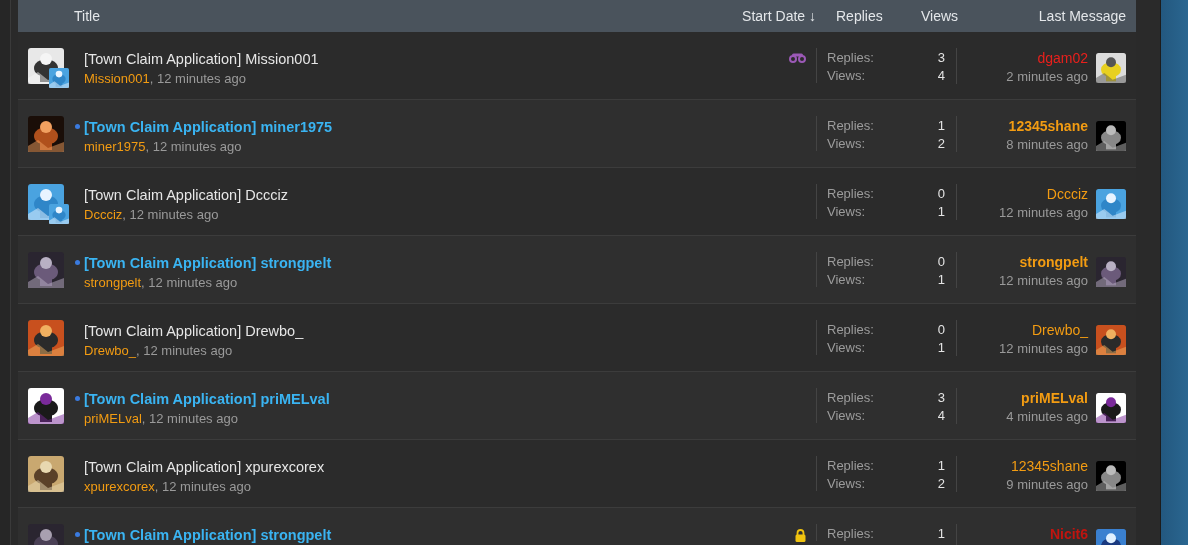 This screenshot has width=1188, height=545. Describe the element at coordinates (878, 16) in the screenshot. I see `column-header: Replies` at that location.